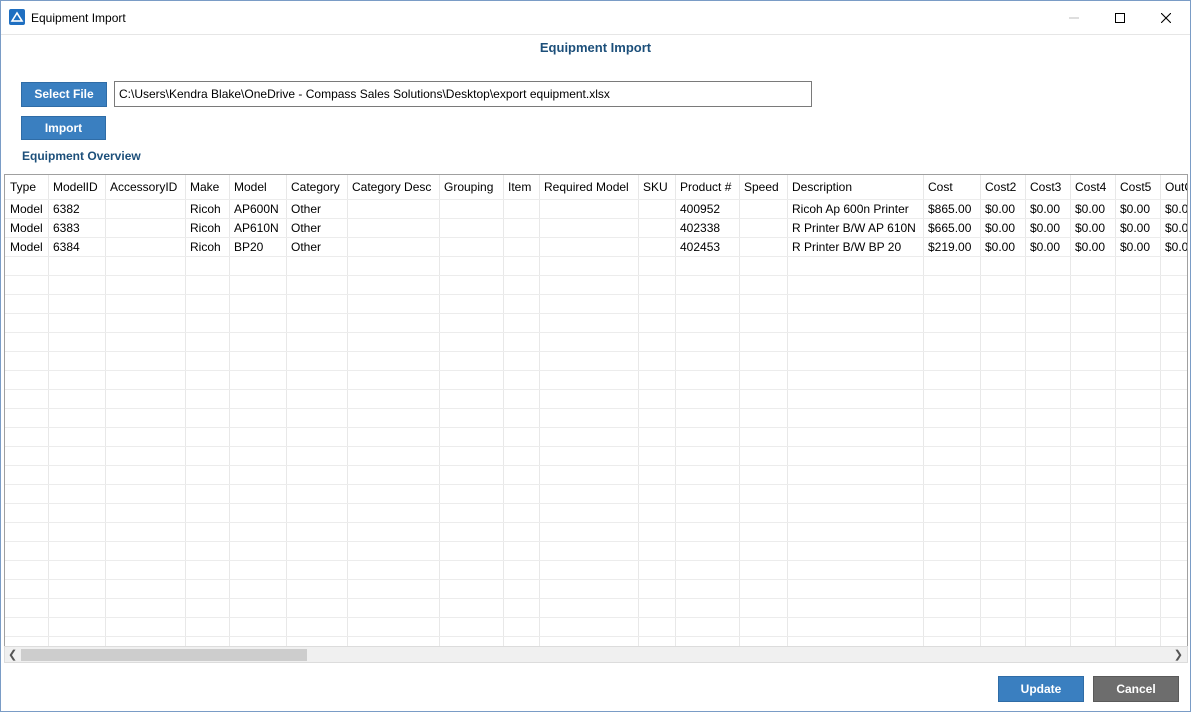 The image size is (1191, 712). I want to click on column-header: Speed, so click(761, 187).